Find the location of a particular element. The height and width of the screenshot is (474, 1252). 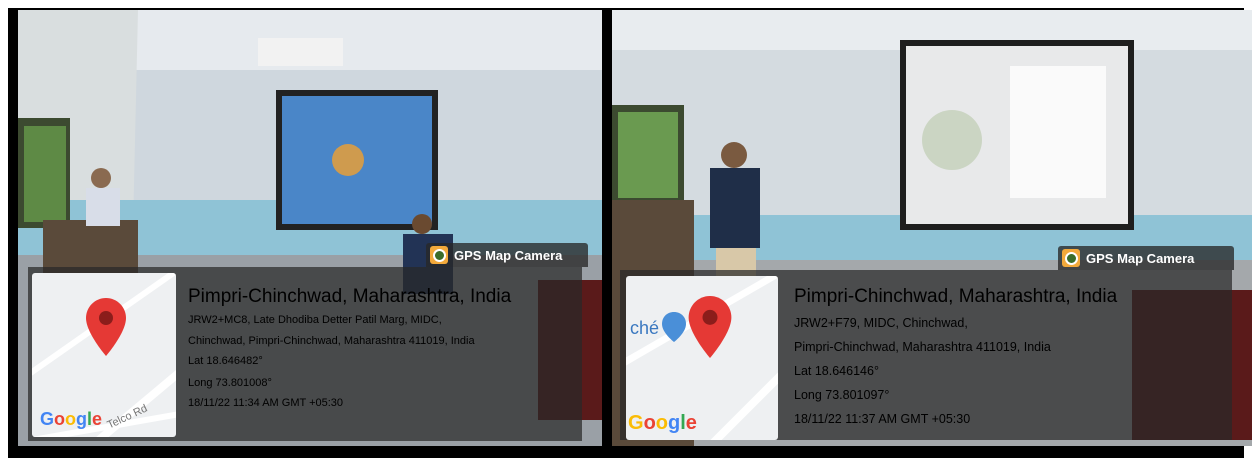

bottom-margin is located at coordinates (626, 466).